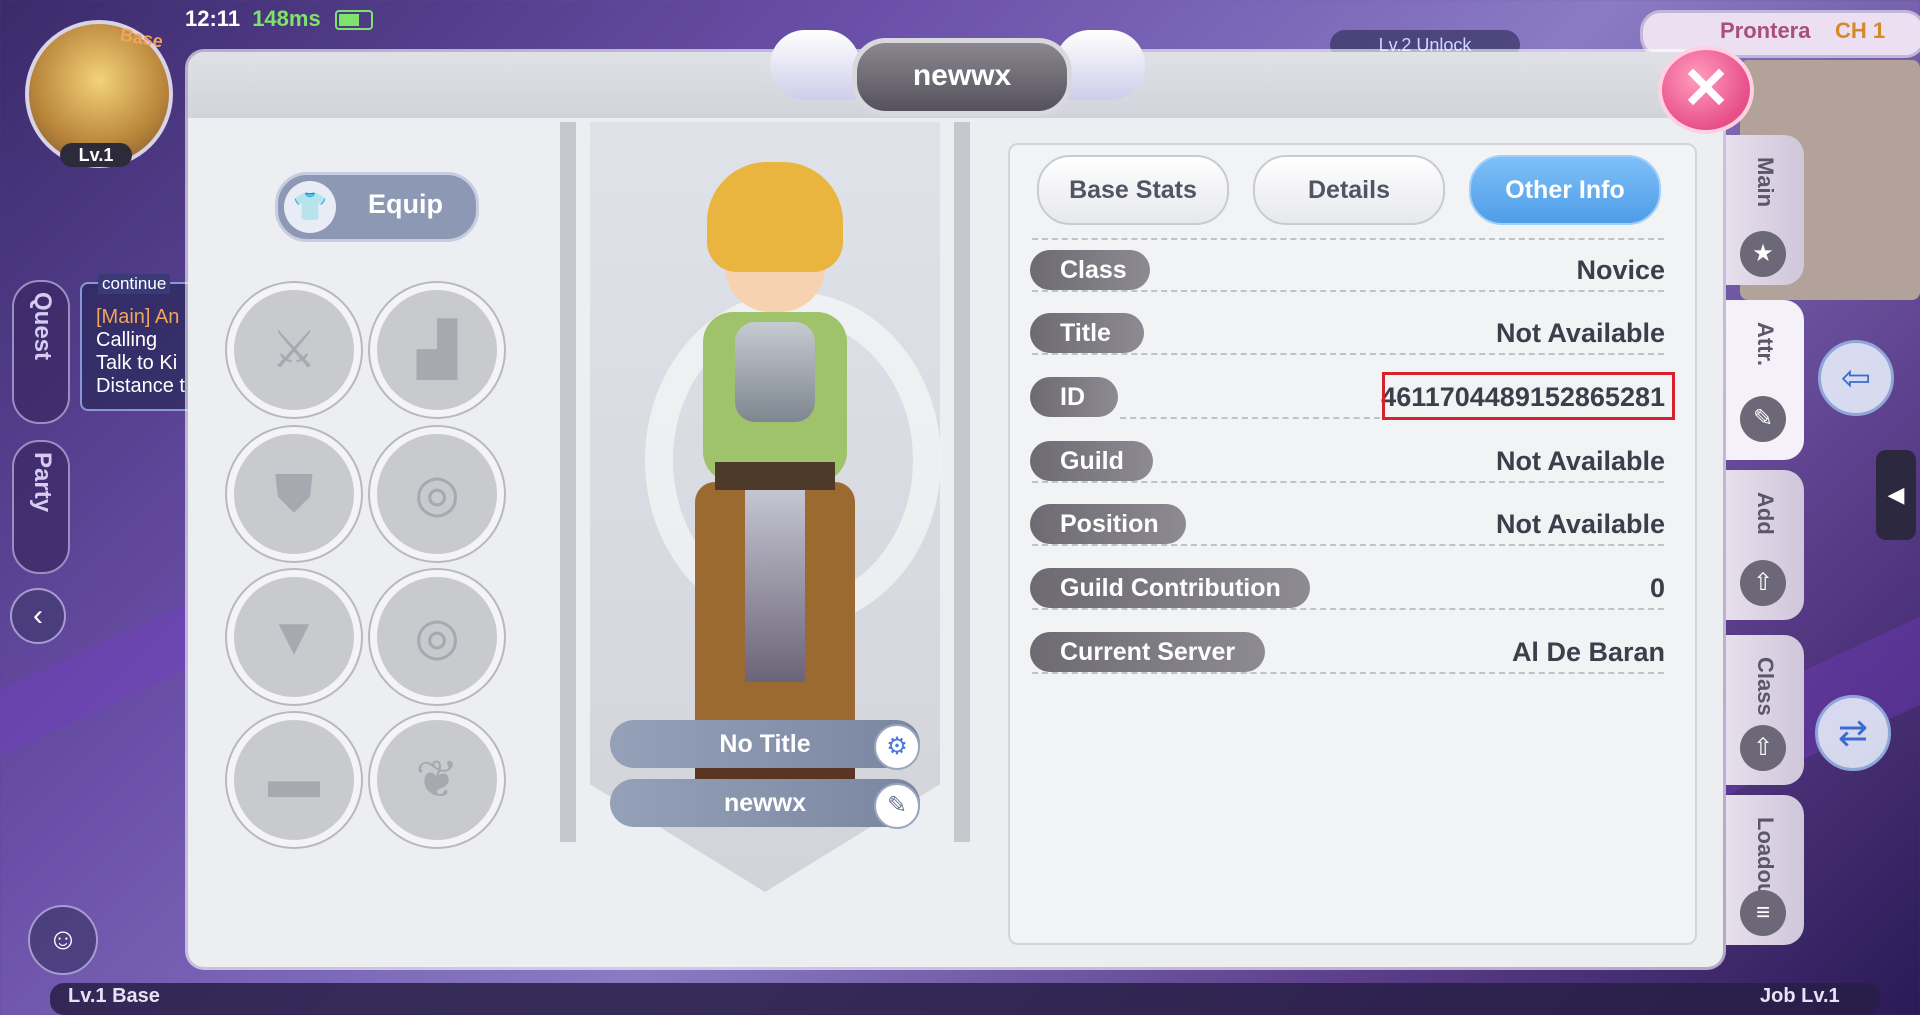  What do you see at coordinates (1108, 524) in the screenshot?
I see `info-row-label: Position` at bounding box center [1108, 524].